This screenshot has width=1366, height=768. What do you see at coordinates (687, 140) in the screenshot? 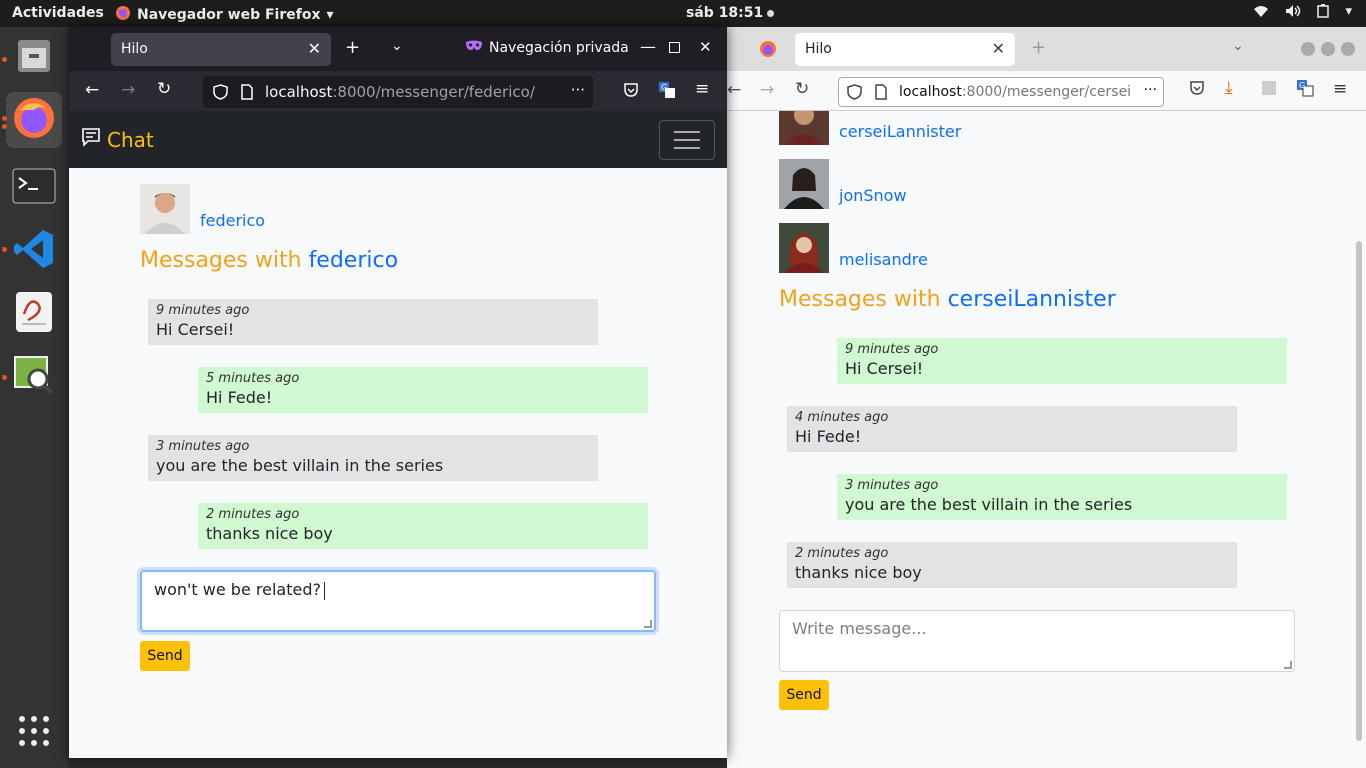
I see `navbar-toggler-button` at bounding box center [687, 140].